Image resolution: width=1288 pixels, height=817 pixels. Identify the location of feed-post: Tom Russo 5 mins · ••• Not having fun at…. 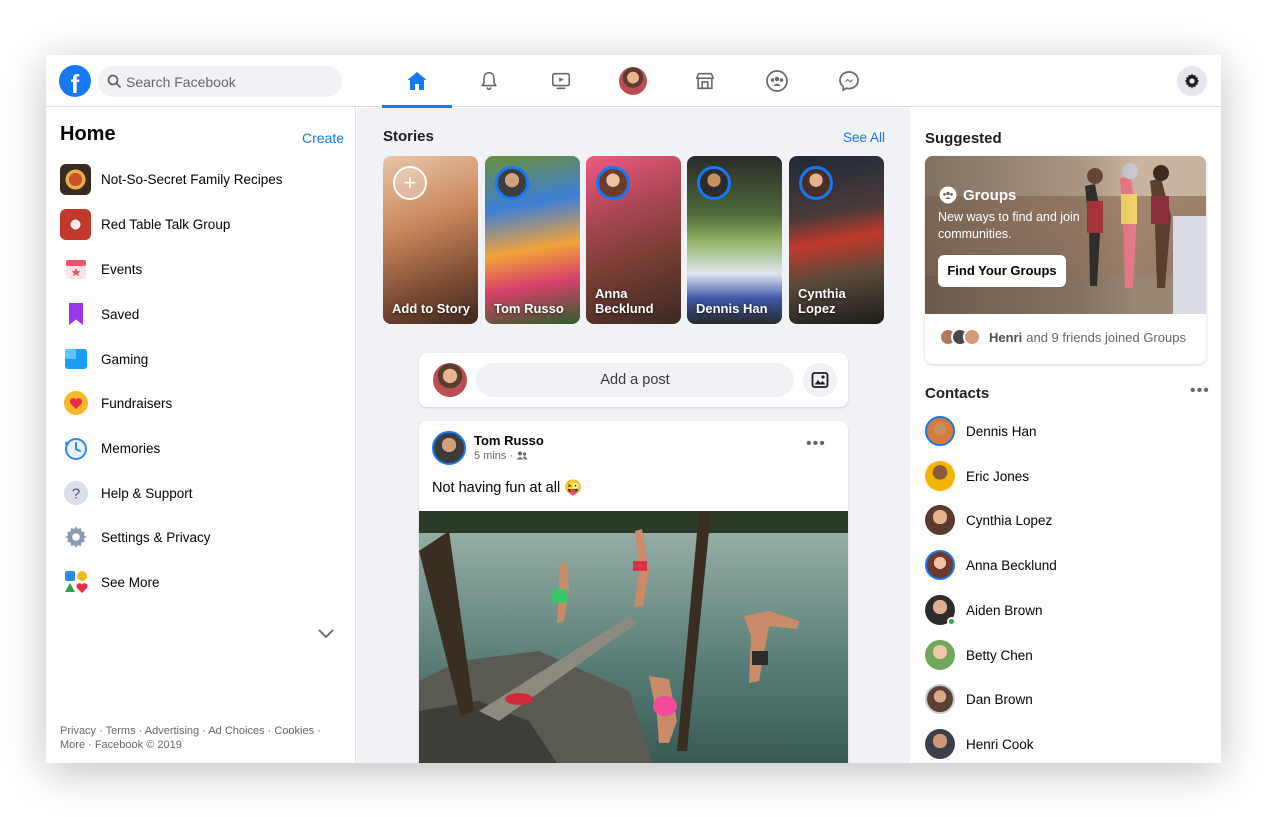
(633, 592).